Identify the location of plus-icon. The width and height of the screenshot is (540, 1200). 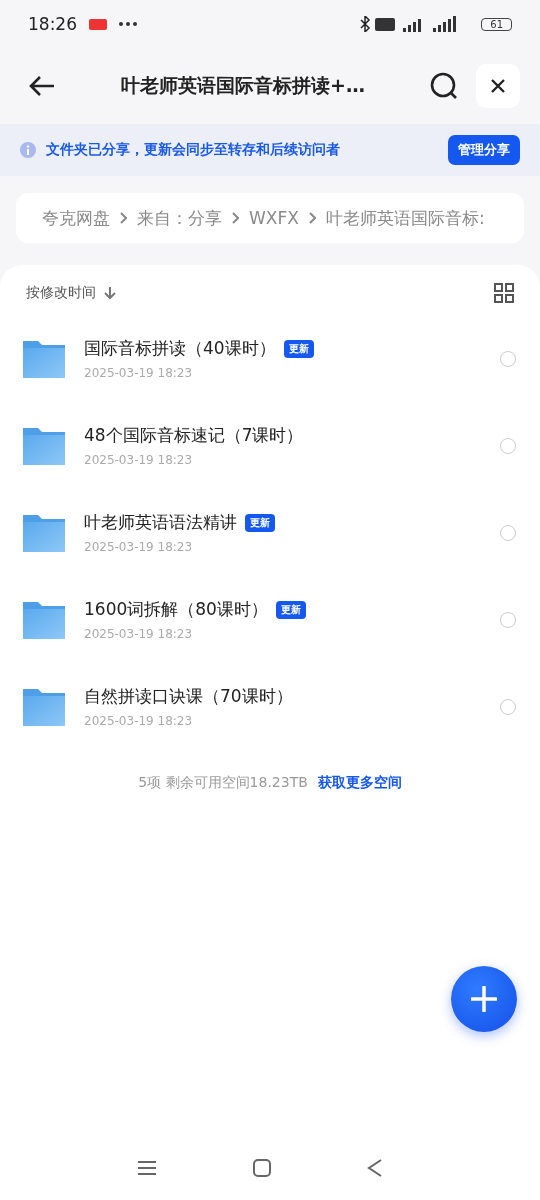
(484, 999).